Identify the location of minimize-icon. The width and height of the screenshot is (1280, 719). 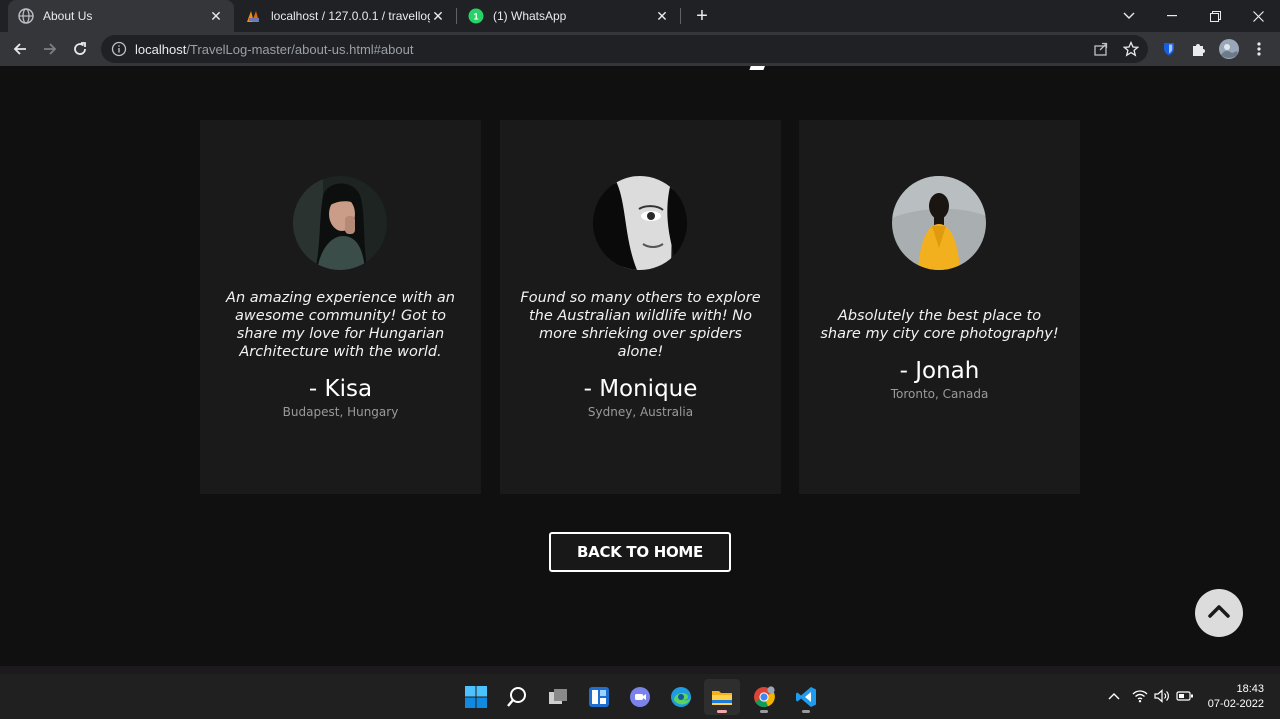
(1172, 16).